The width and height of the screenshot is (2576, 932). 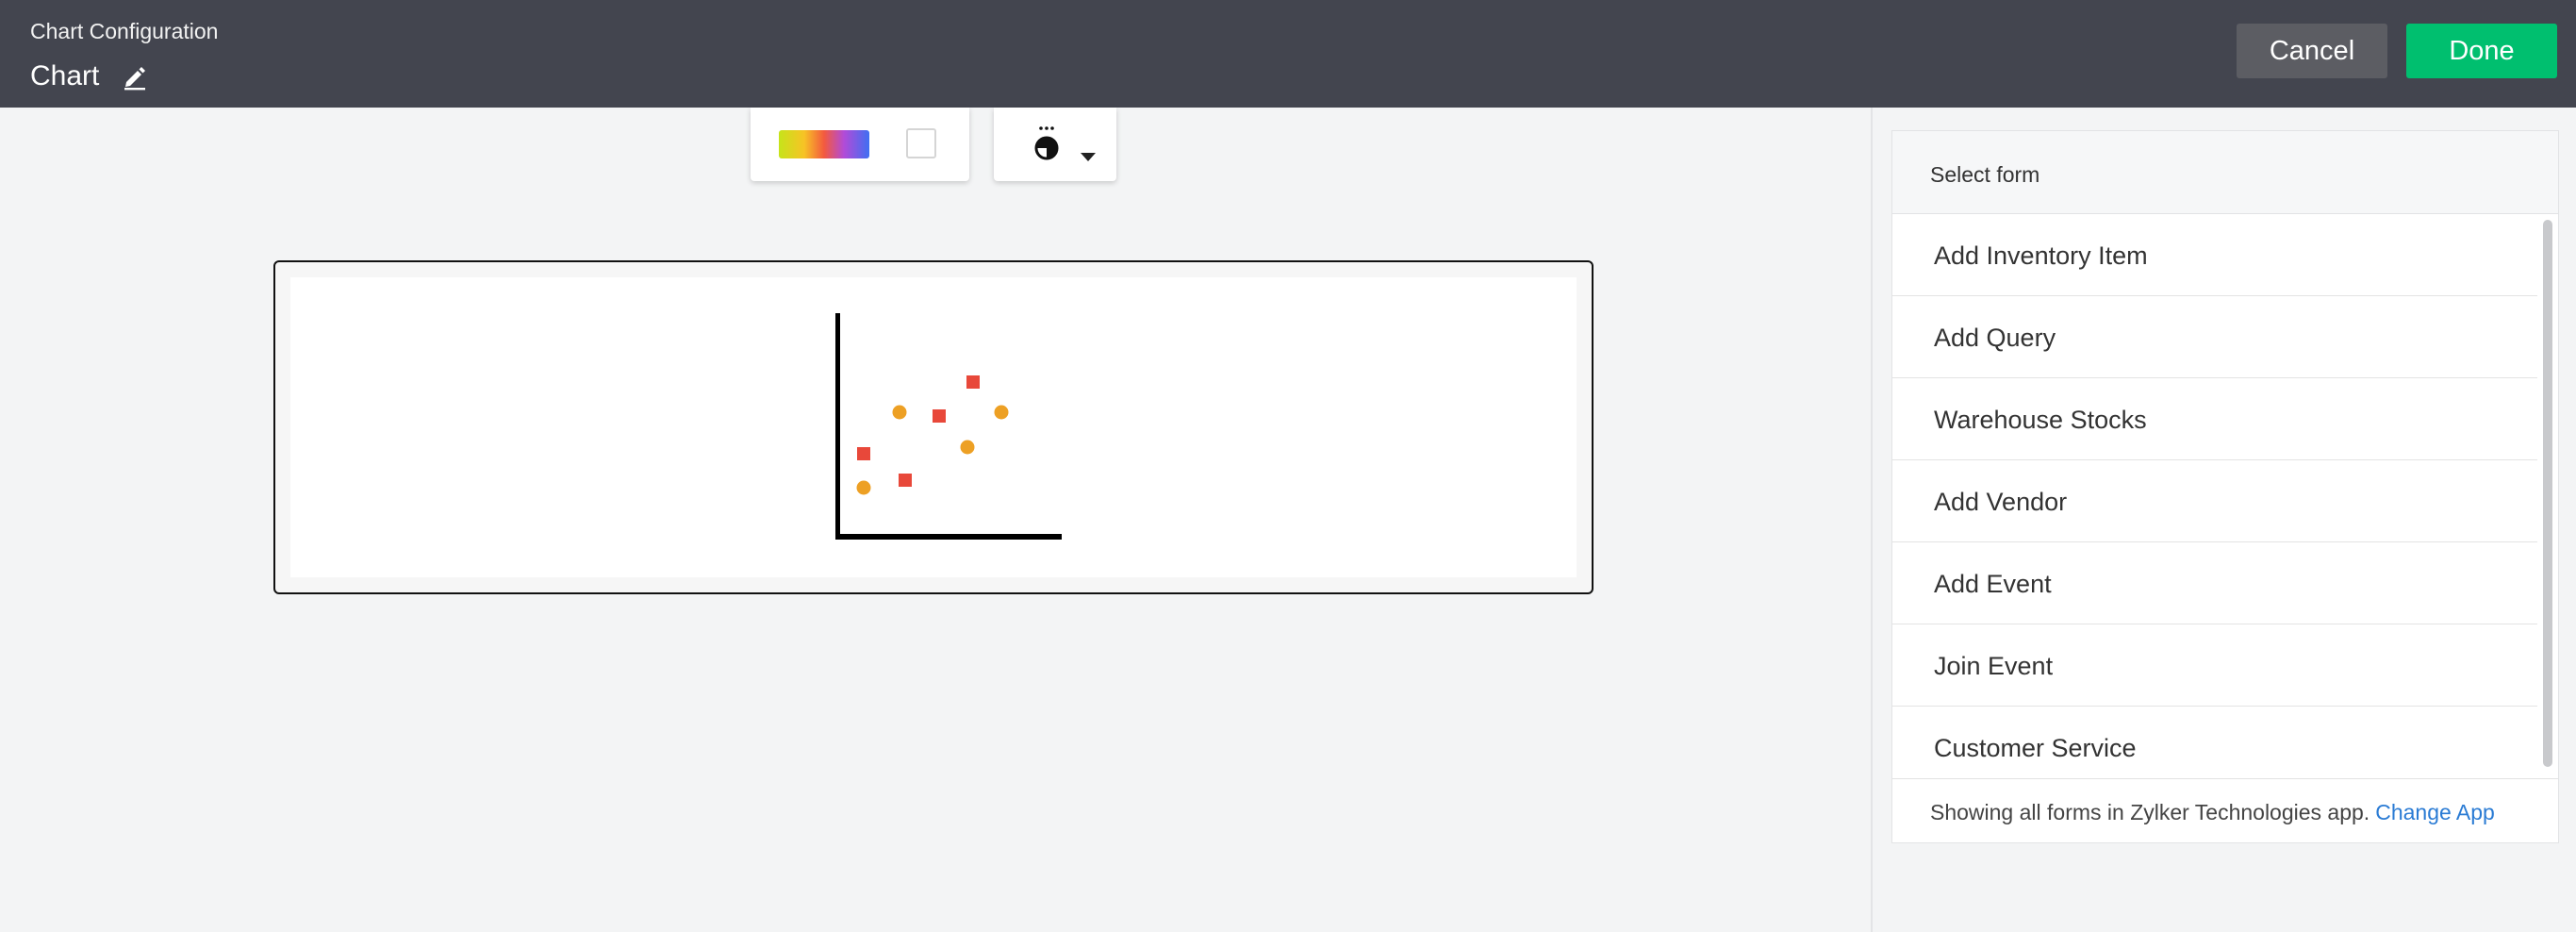 What do you see at coordinates (2214, 743) in the screenshot?
I see `form-item: Customer Service` at bounding box center [2214, 743].